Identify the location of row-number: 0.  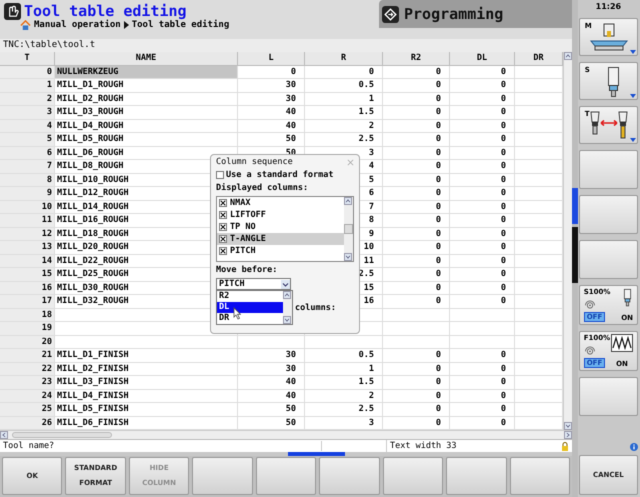
(27, 73).